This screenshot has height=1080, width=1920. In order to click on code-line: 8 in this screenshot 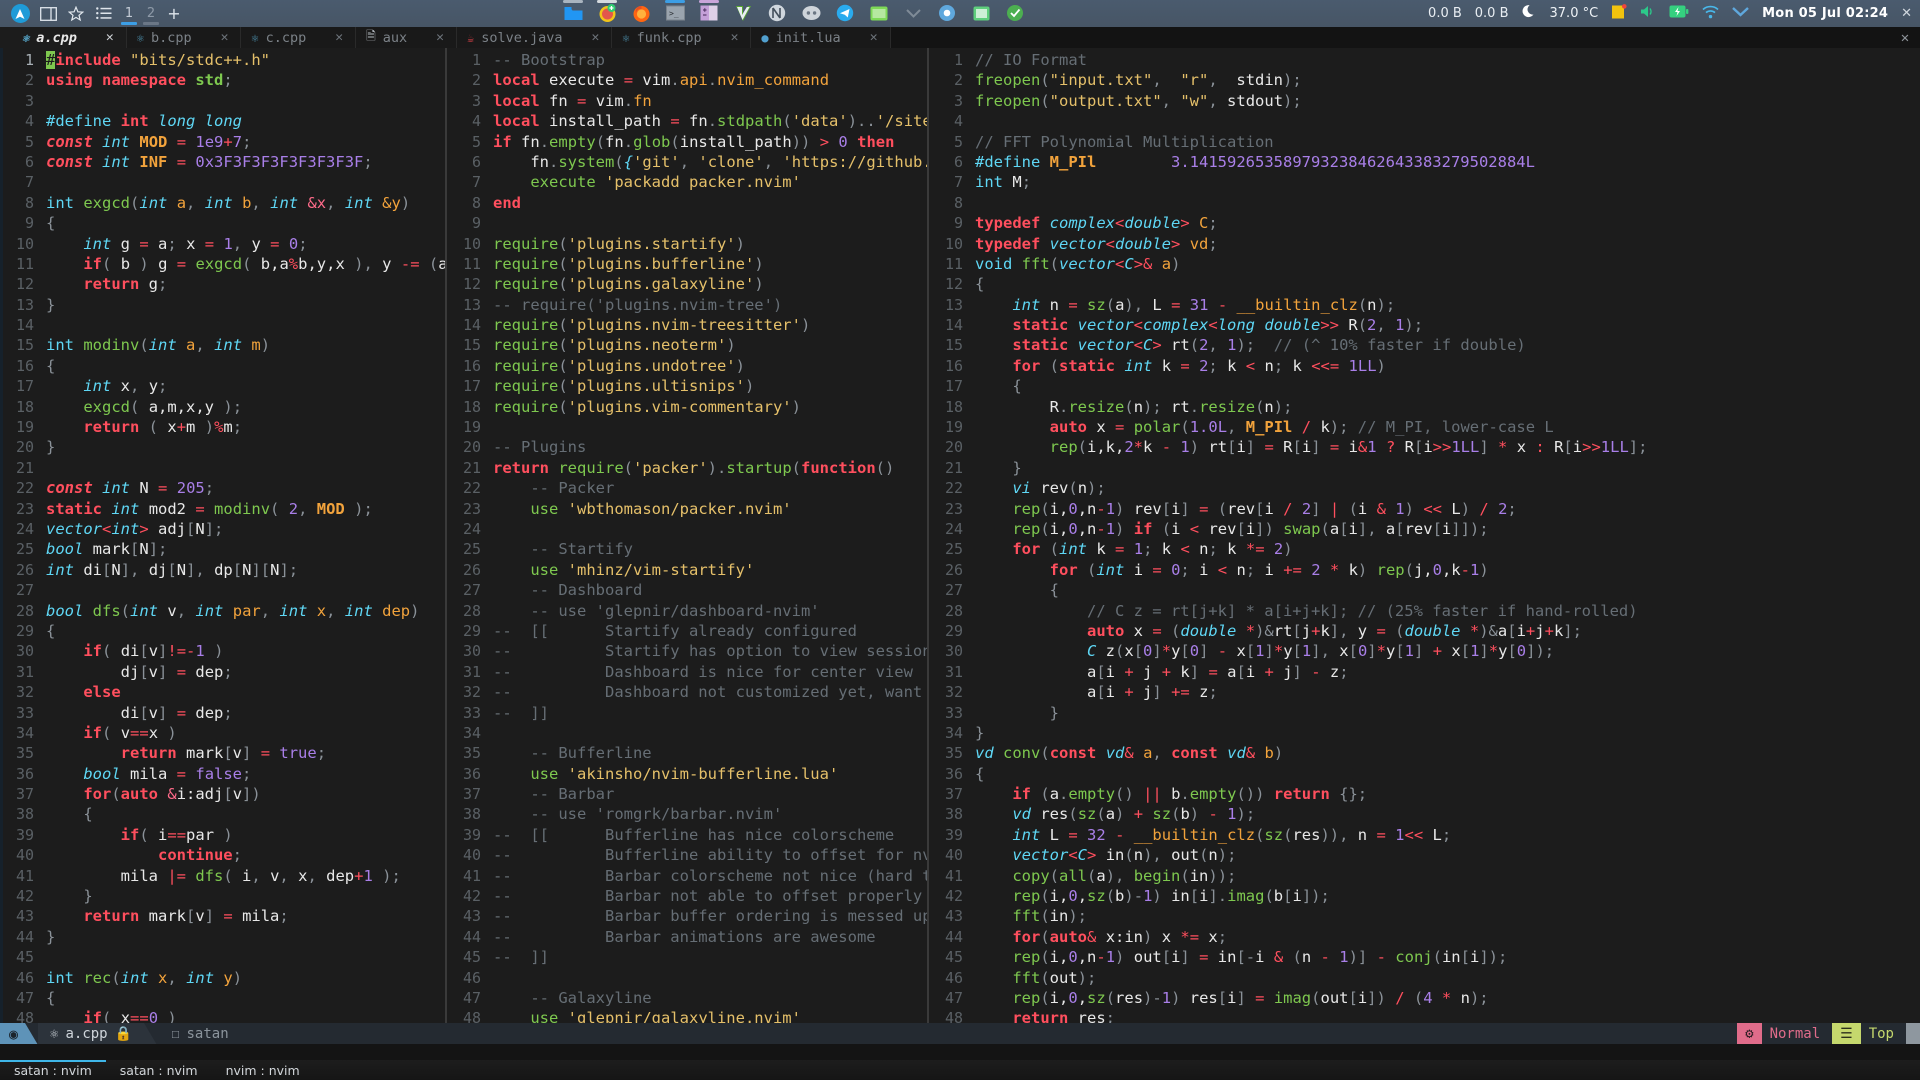, I will do `click(1424, 203)`.